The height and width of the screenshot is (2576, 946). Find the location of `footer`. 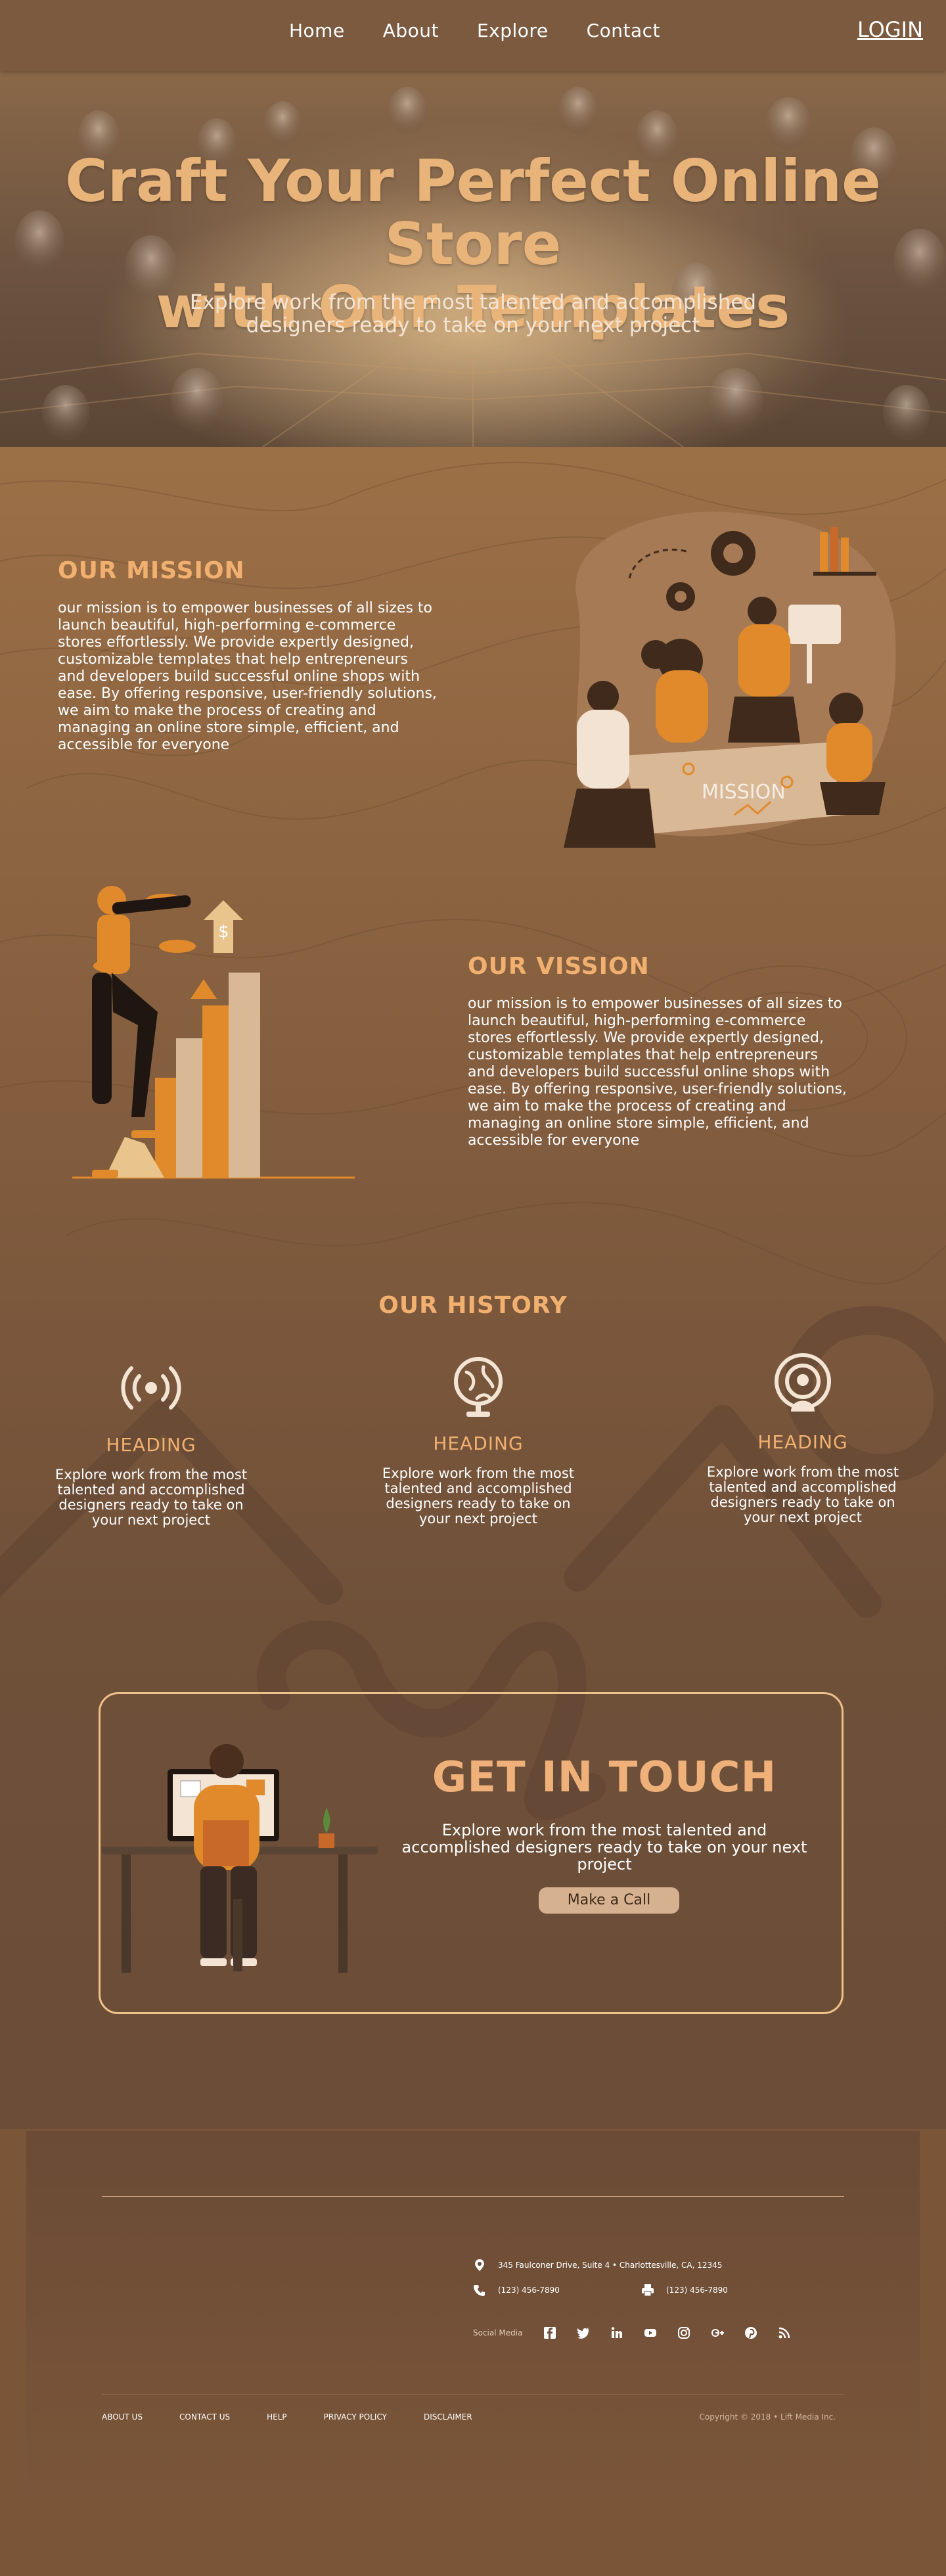

footer is located at coordinates (473, 2312).